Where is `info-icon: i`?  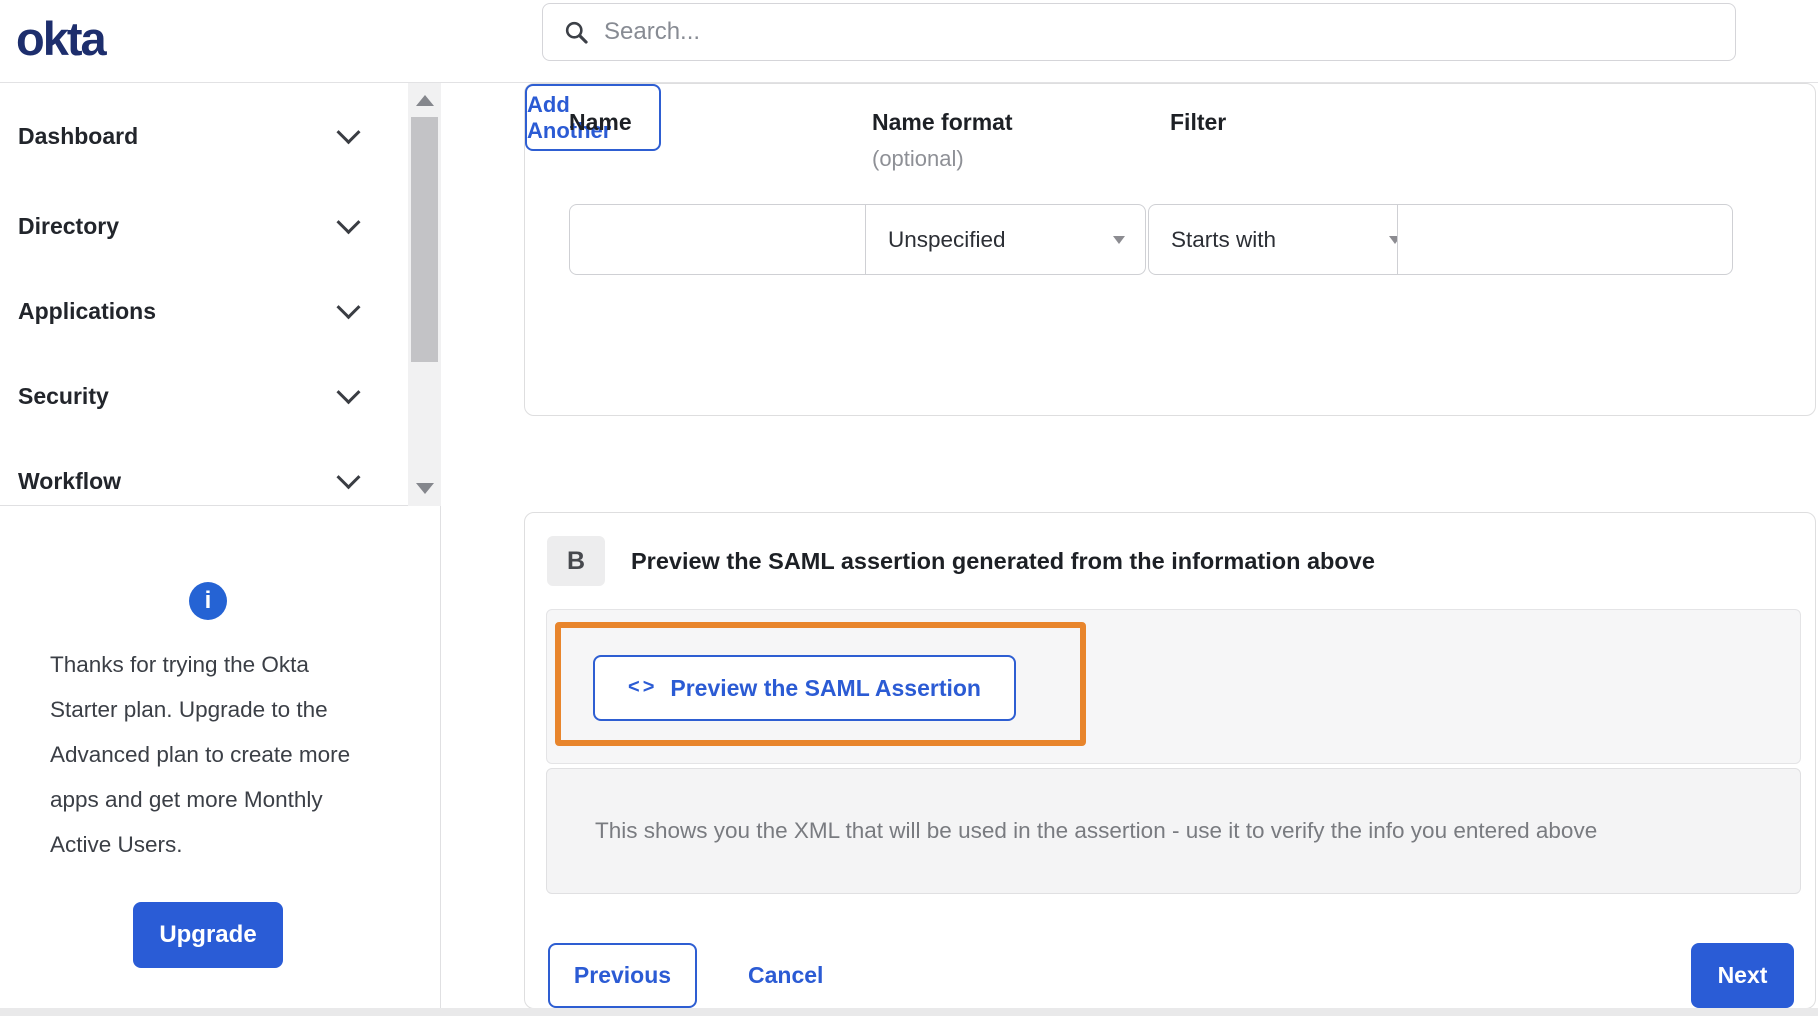
info-icon: i is located at coordinates (208, 601).